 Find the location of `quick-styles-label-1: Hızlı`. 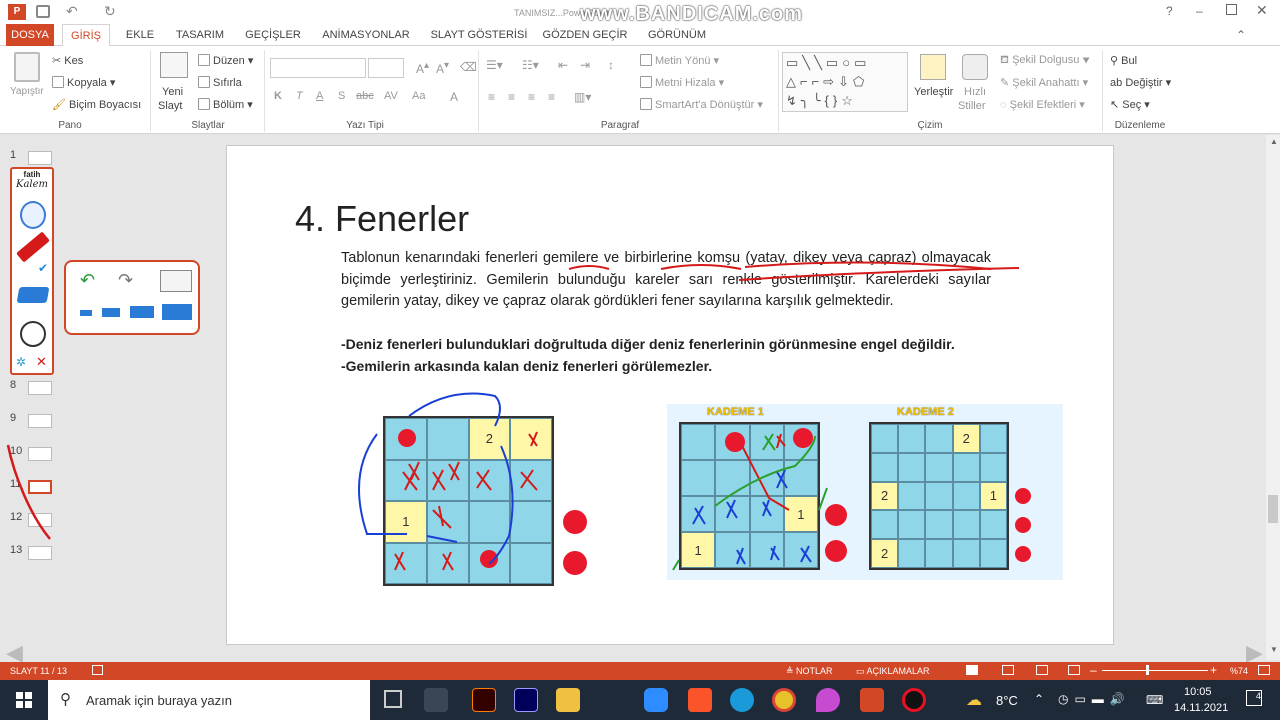

quick-styles-label-1: Hızlı is located at coordinates (975, 92).